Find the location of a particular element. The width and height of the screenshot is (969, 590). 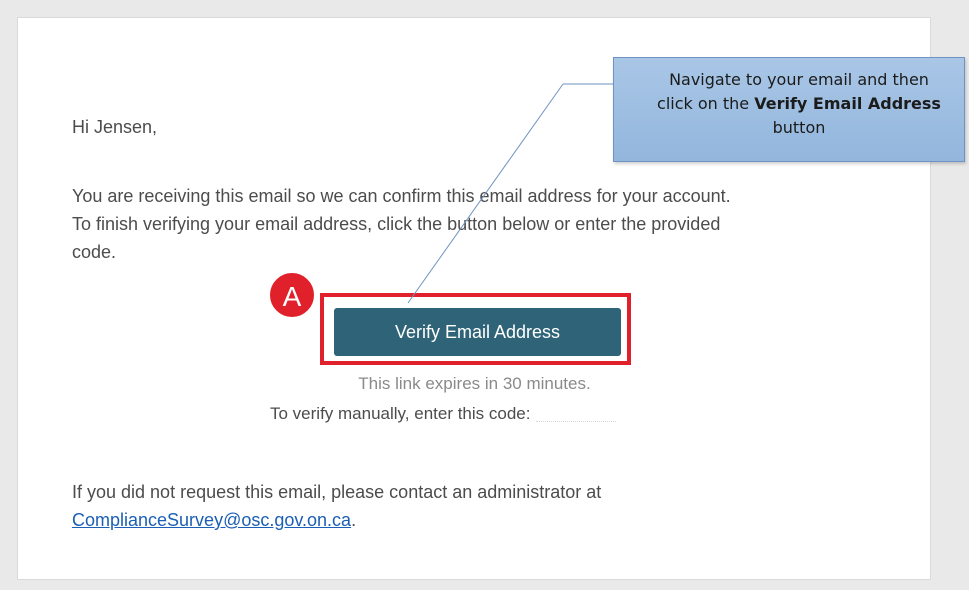

manual-code-line: To verify manually, enter this code: is located at coordinates (443, 414).